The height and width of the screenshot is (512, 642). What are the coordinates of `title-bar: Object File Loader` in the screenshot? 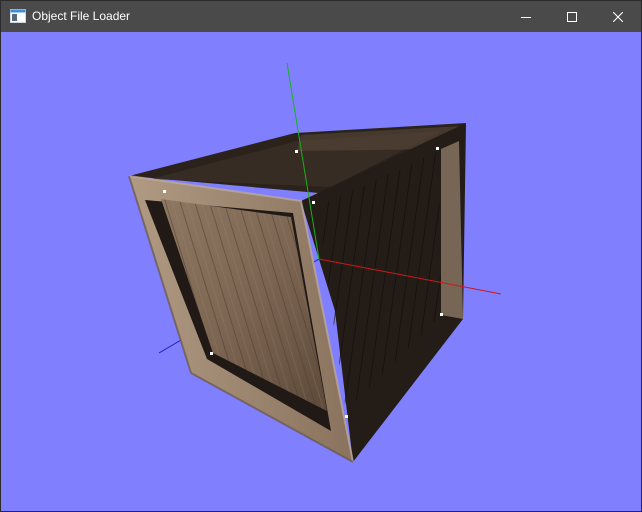 It's located at (321, 16).